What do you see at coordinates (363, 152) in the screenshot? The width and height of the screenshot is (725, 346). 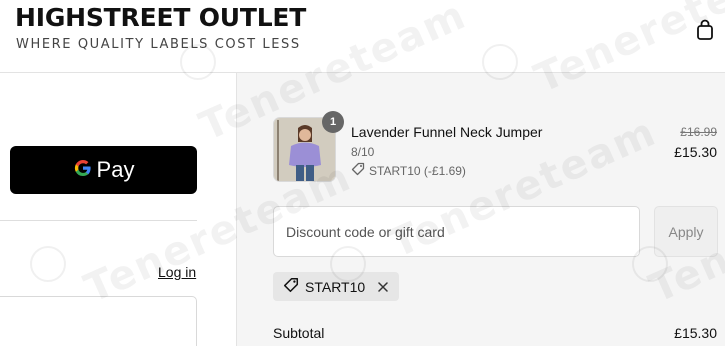 I see `product-variant: 8/10` at bounding box center [363, 152].